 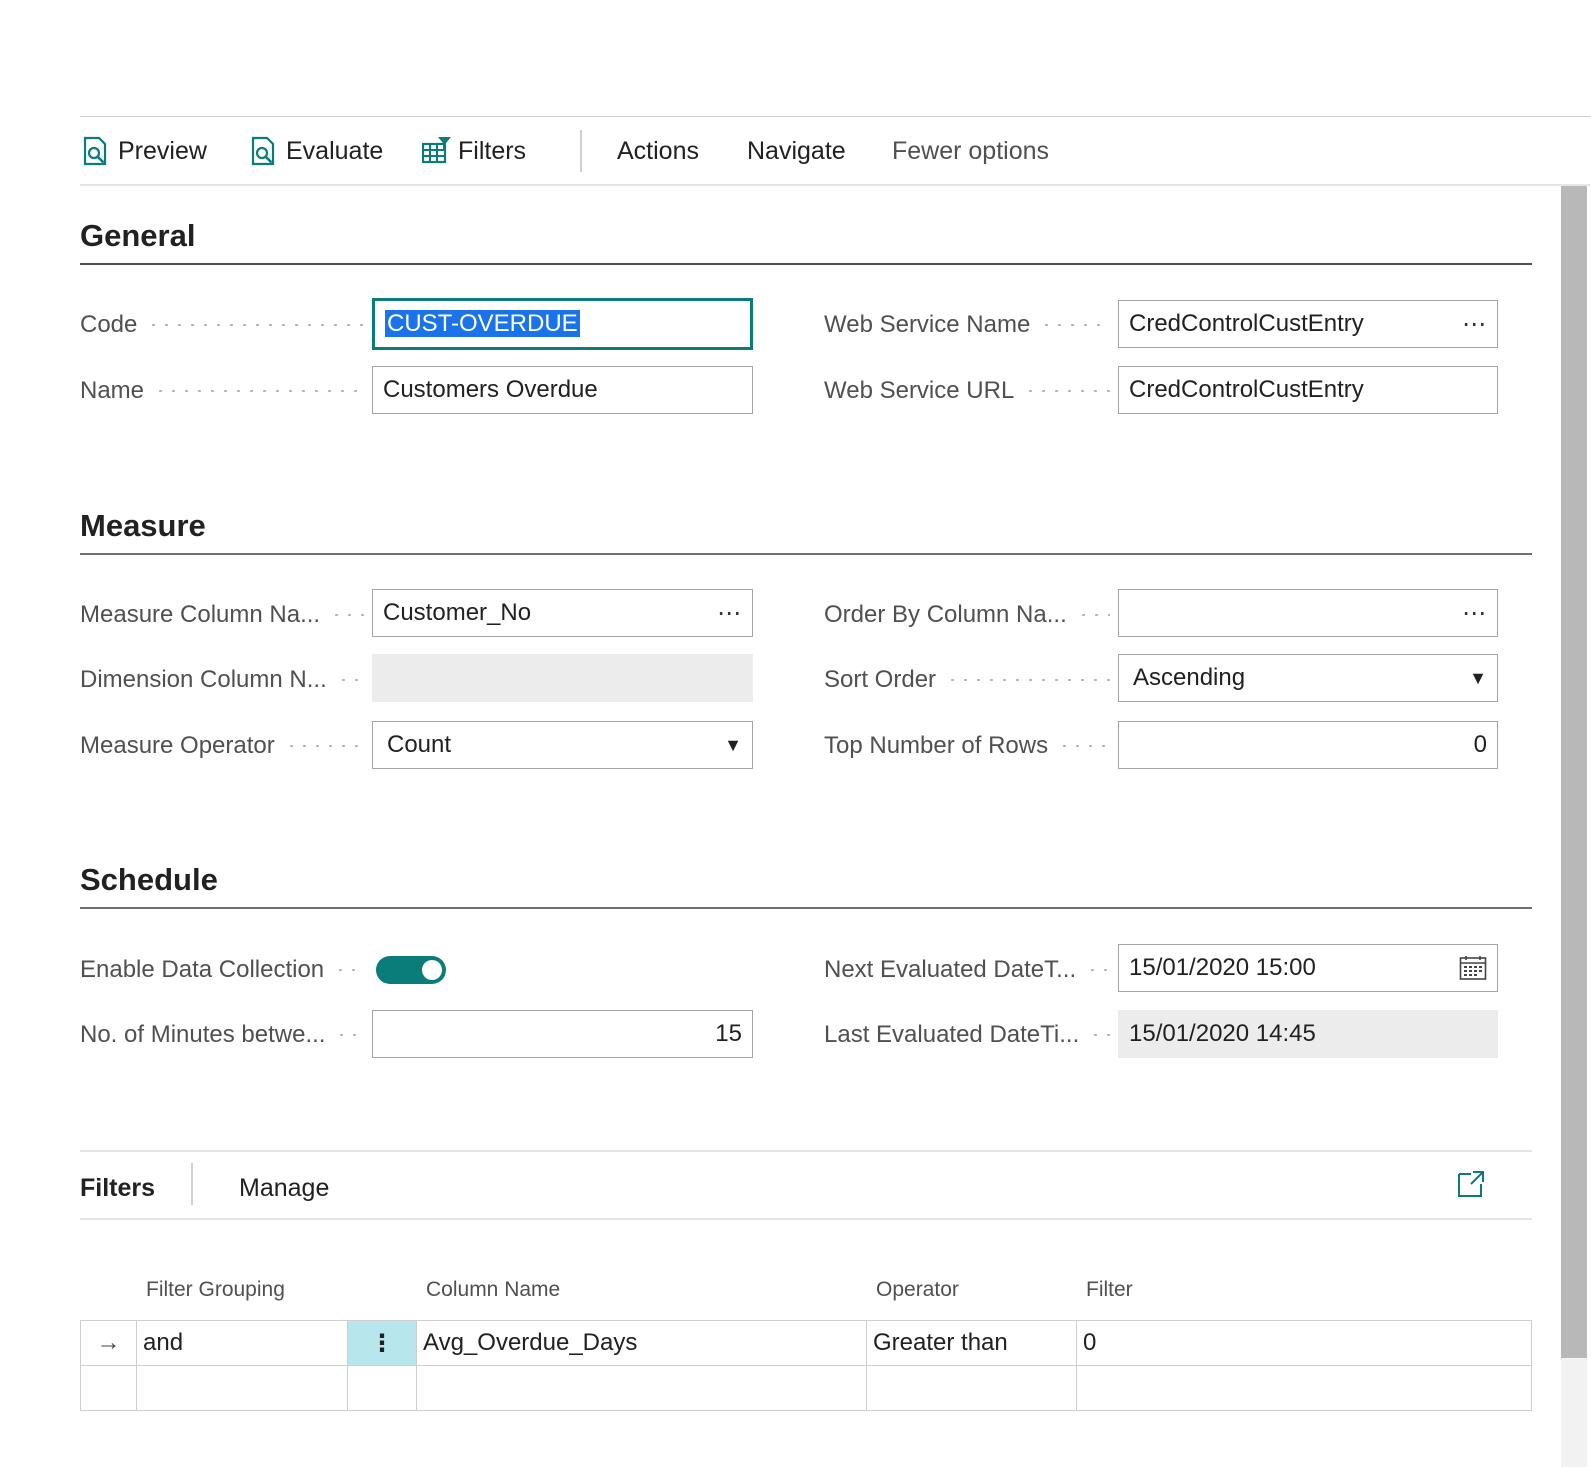 I want to click on filters-tab-separator, so click(x=192, y=1184).